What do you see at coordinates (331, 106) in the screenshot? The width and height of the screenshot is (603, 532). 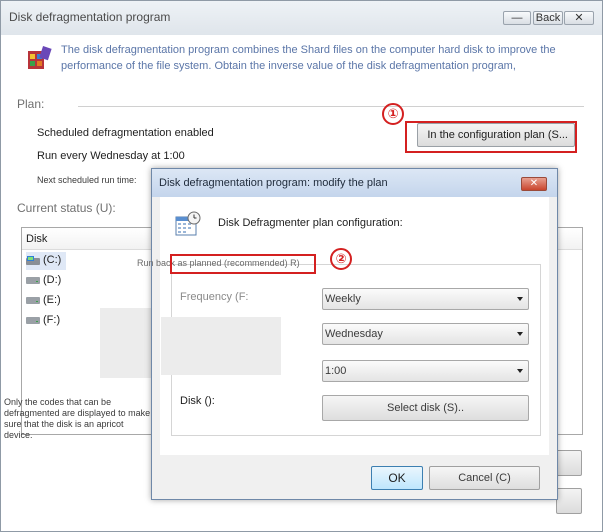 I see `plan-divider` at bounding box center [331, 106].